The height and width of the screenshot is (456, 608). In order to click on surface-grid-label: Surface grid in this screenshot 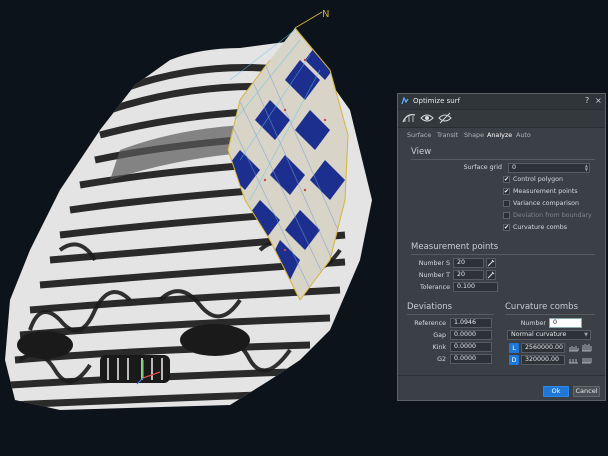, I will do `click(482, 167)`.